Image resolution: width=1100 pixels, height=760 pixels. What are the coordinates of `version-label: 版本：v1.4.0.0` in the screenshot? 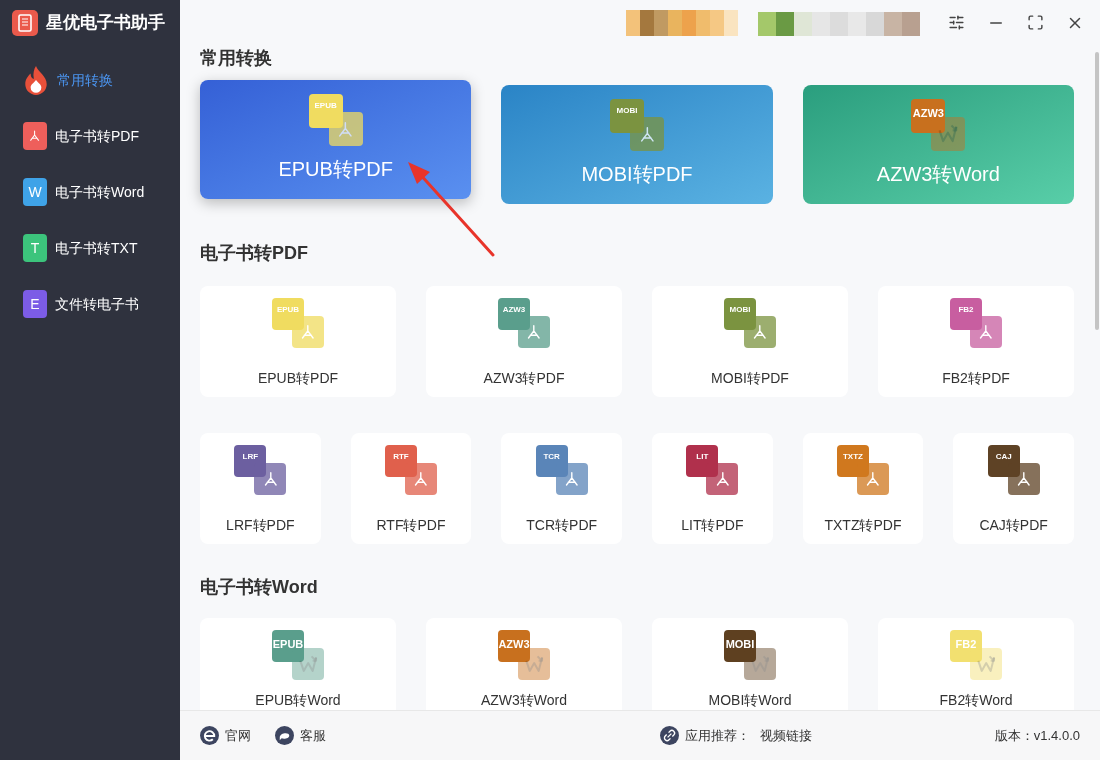 It's located at (1037, 735).